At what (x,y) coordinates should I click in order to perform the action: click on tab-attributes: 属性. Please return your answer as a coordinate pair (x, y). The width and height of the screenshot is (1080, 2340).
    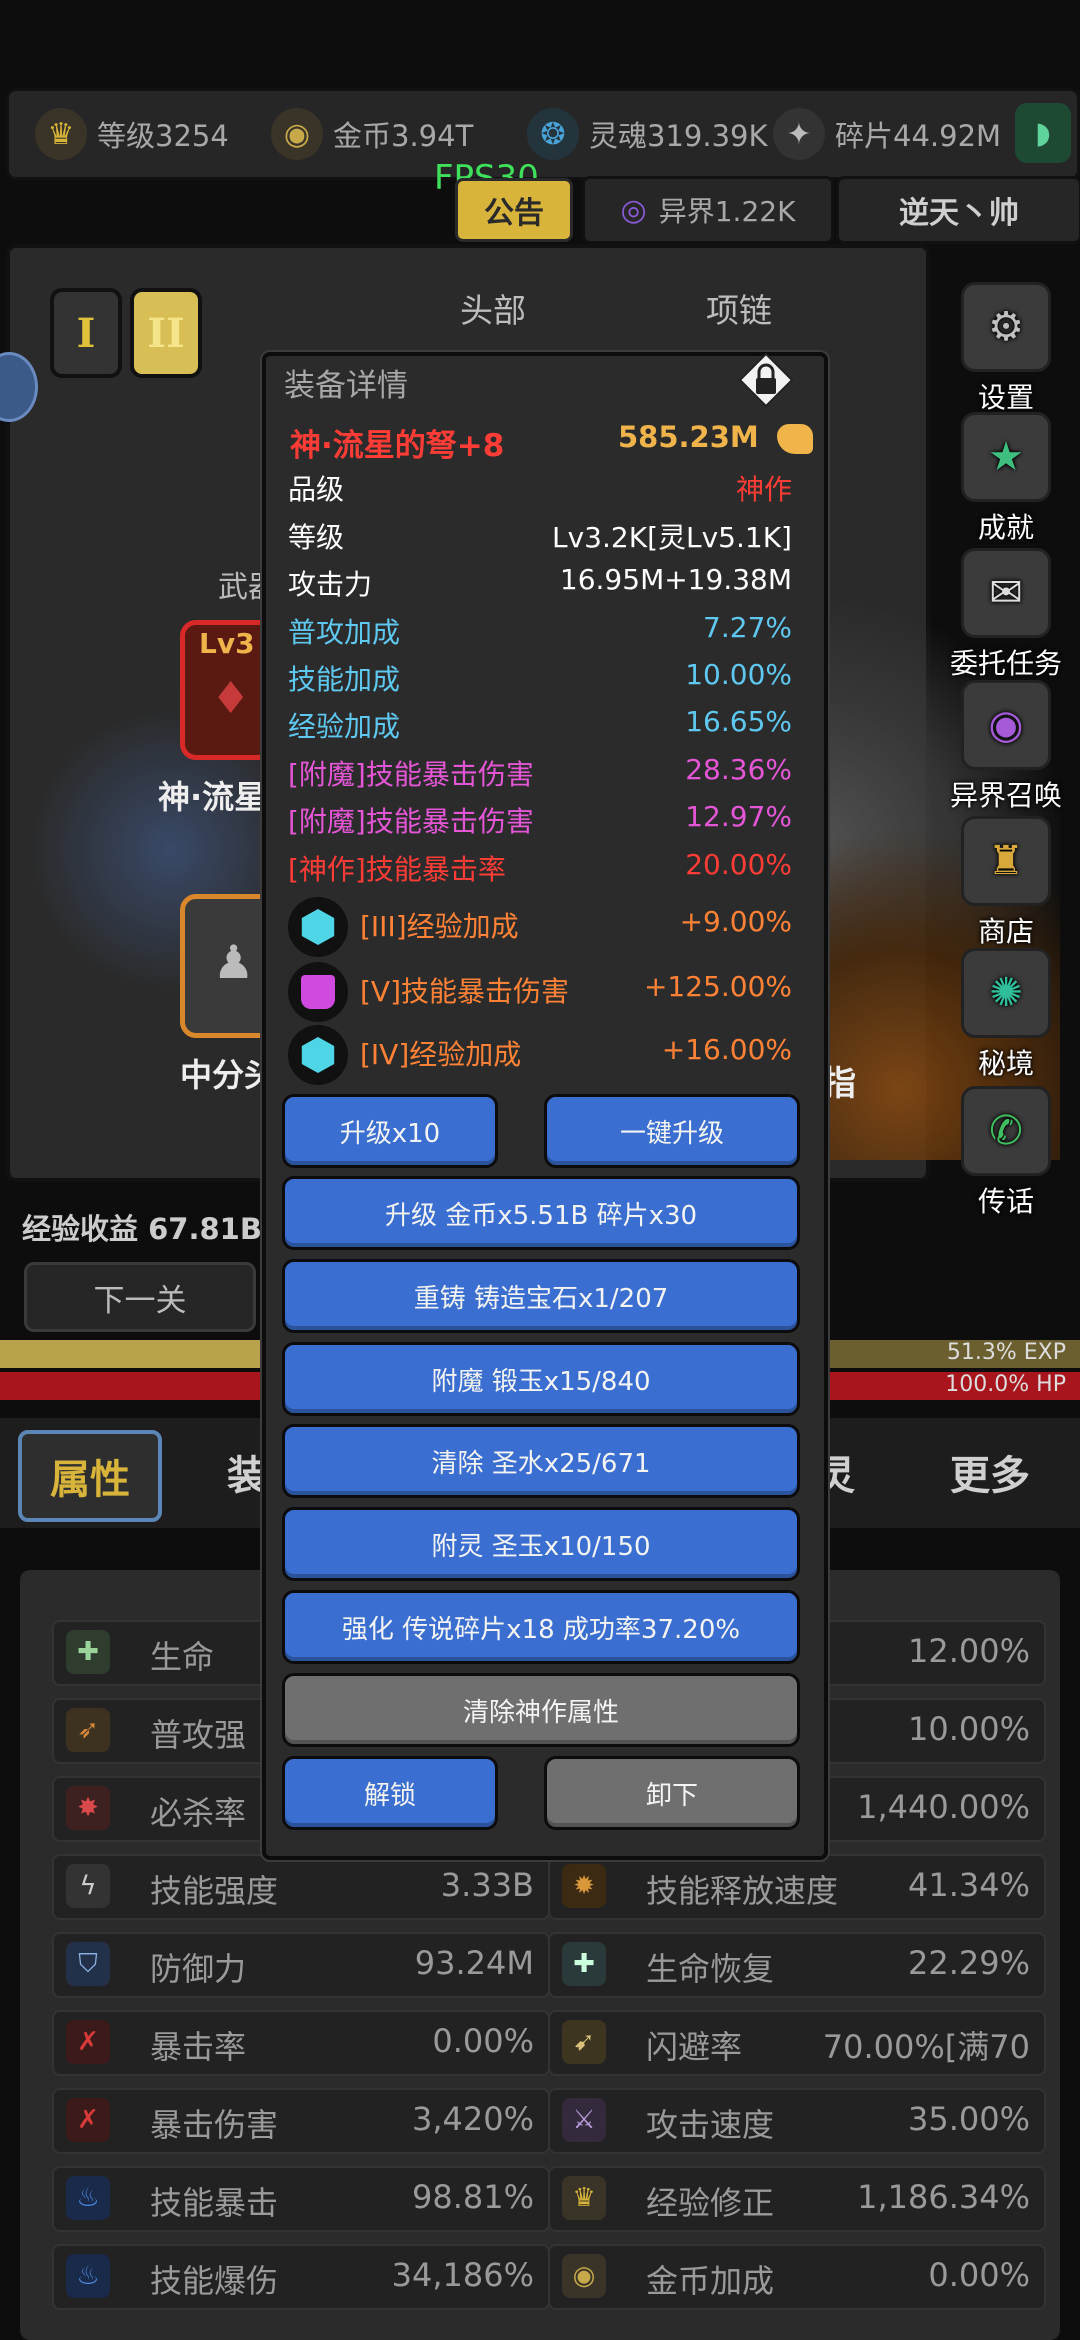
    Looking at the image, I should click on (90, 1476).